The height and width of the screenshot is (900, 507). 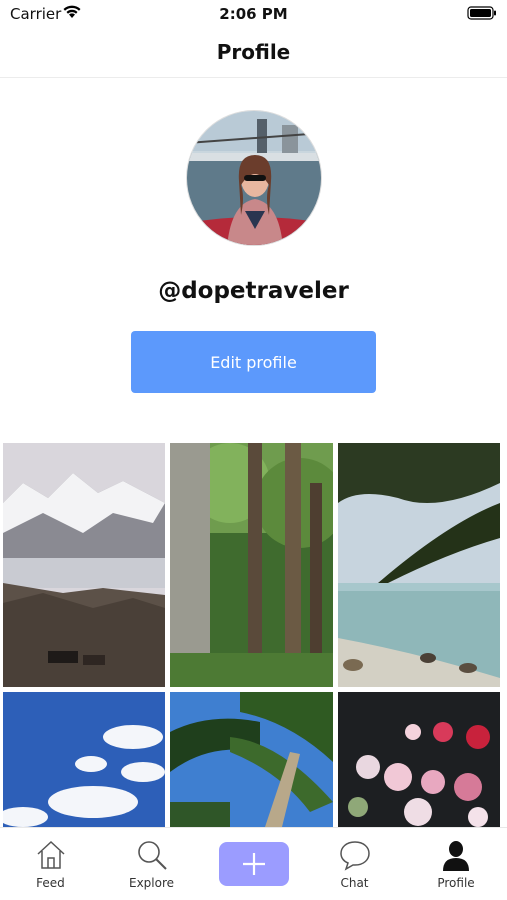 I want to click on nav-header: Profile, so click(x=253, y=53).